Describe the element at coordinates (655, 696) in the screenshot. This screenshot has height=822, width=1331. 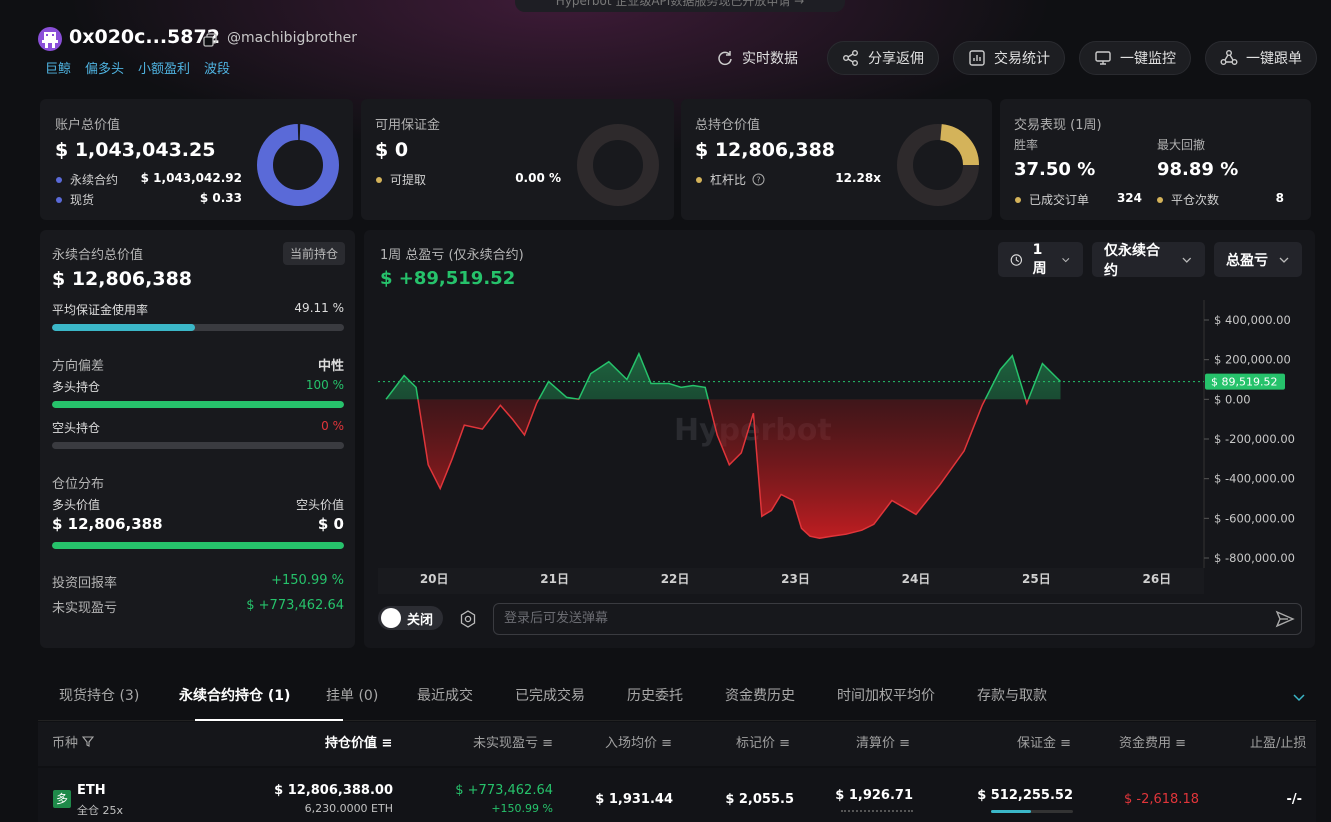
I see `tab-order-history: 历史委托` at that location.